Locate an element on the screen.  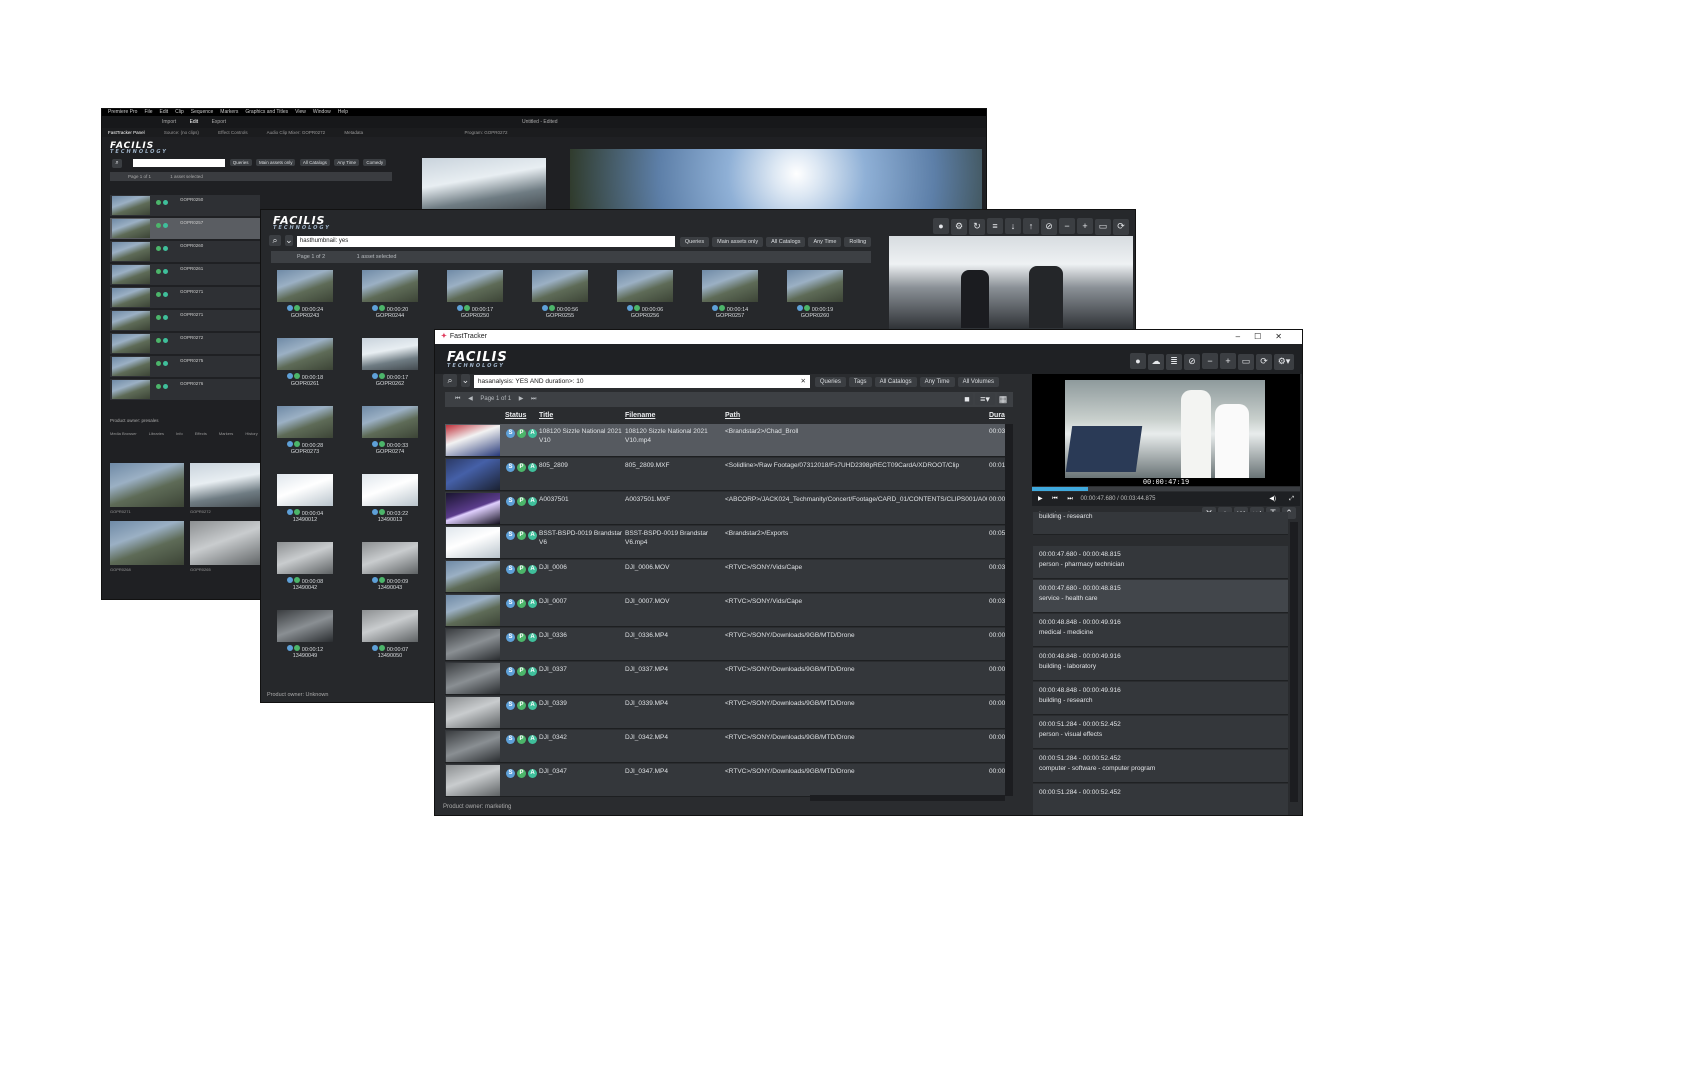
clear-search-icon: ✕ is located at coordinates (802, 381).